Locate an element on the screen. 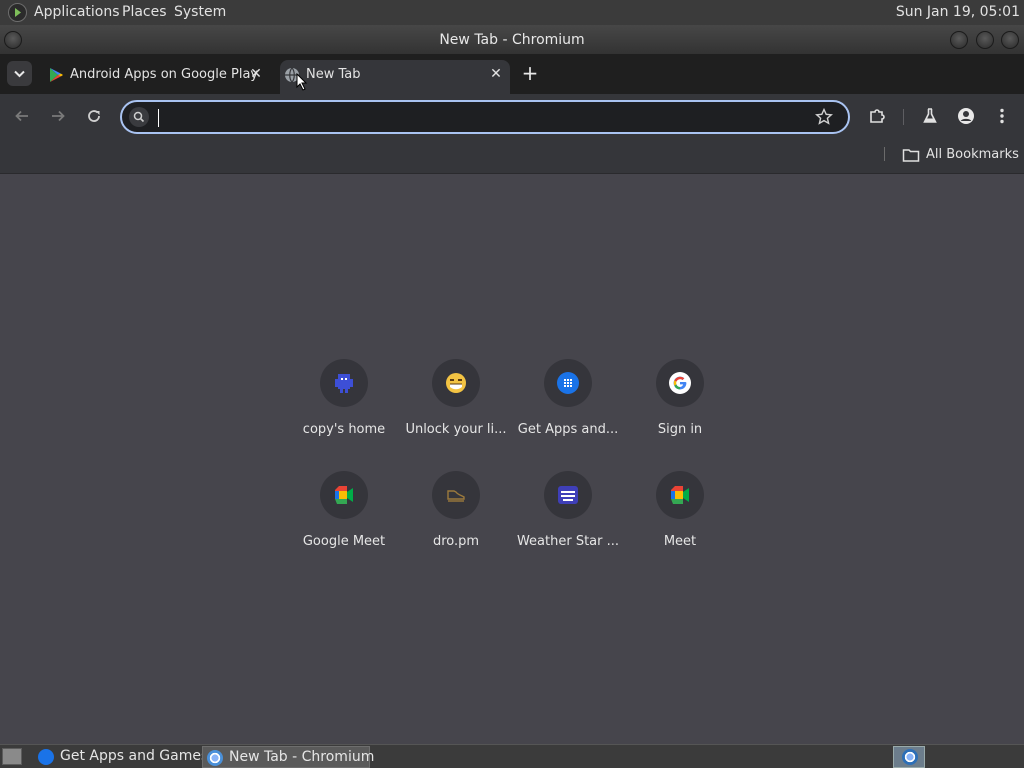  text-caret is located at coordinates (158, 118).